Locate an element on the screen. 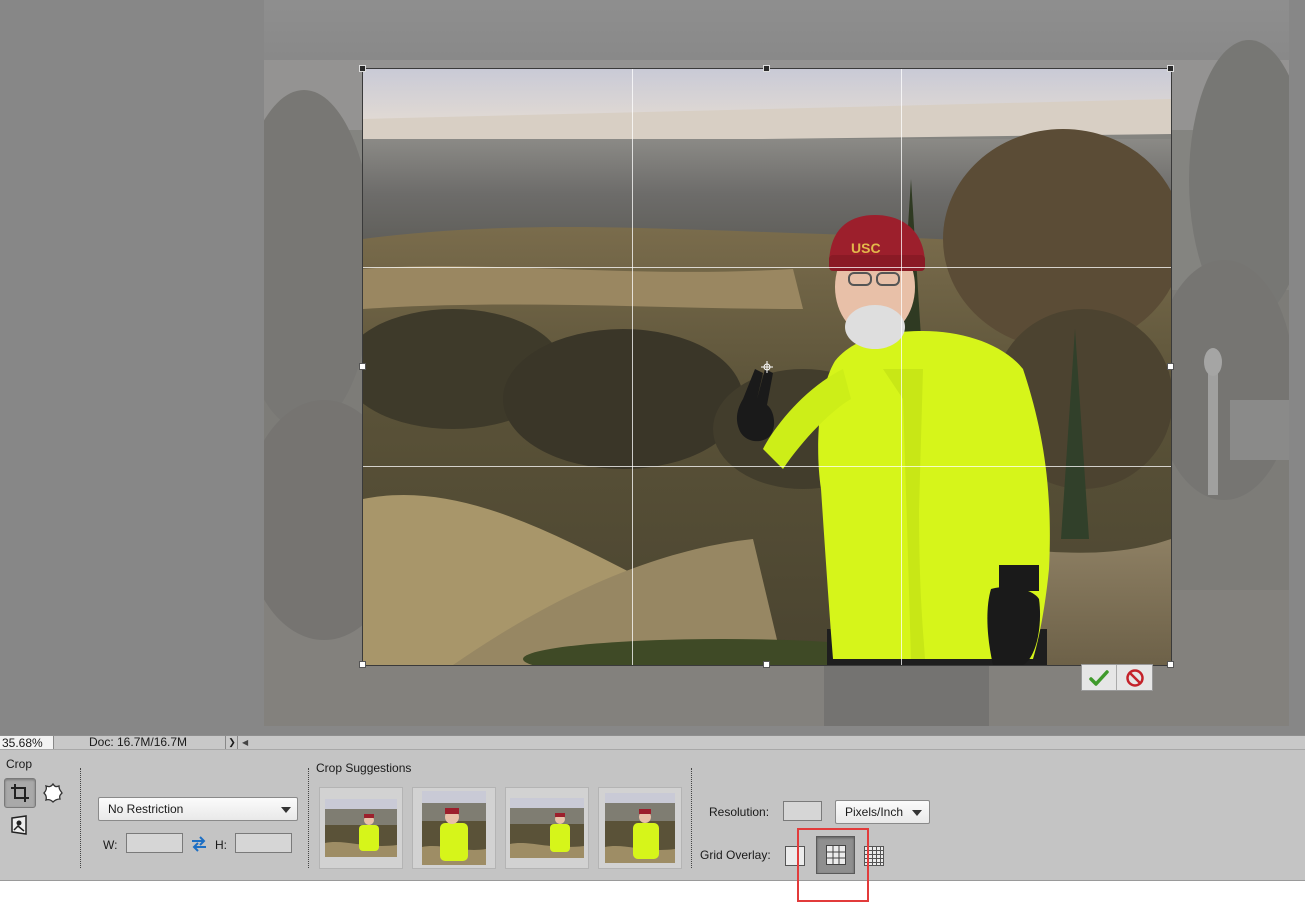  crop-handle-middle-left is located at coordinates (362, 366).